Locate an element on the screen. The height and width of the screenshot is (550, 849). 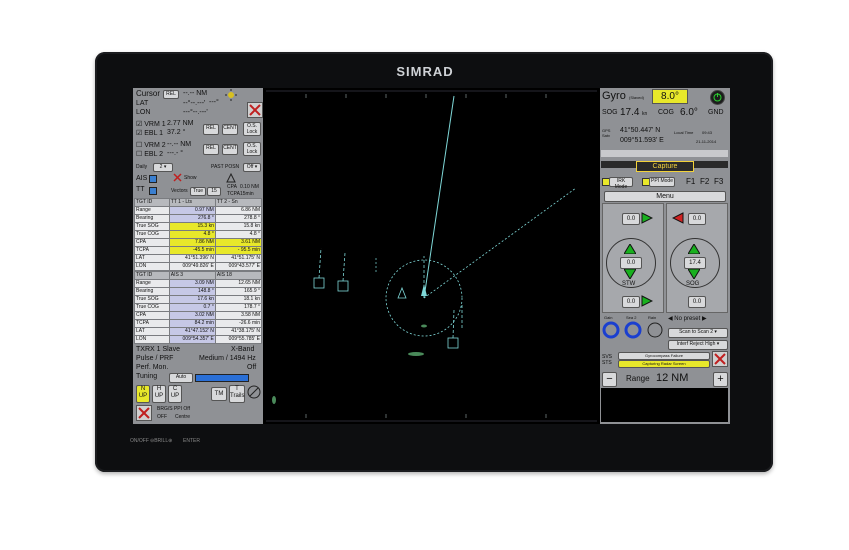
course-up-button: C UP is located at coordinates (175, 394).